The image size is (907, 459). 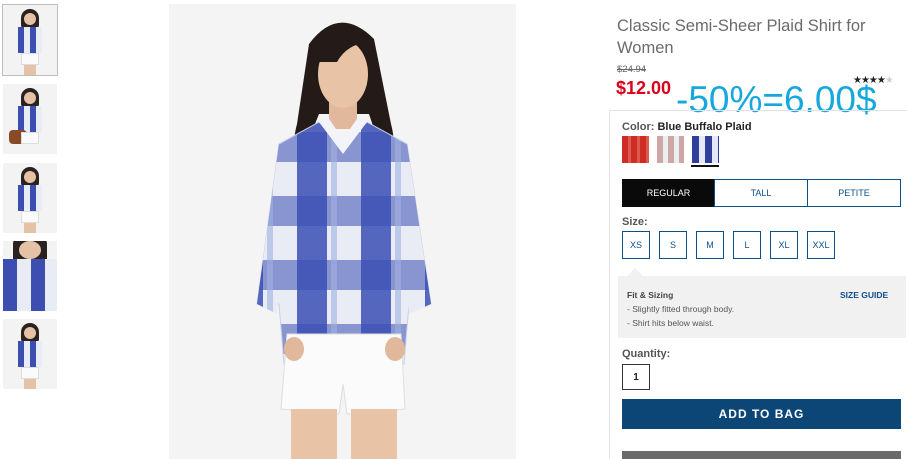 What do you see at coordinates (741, 37) in the screenshot?
I see `product-title: Classic Semi-Sheer Plaid Shirt for Women` at bounding box center [741, 37].